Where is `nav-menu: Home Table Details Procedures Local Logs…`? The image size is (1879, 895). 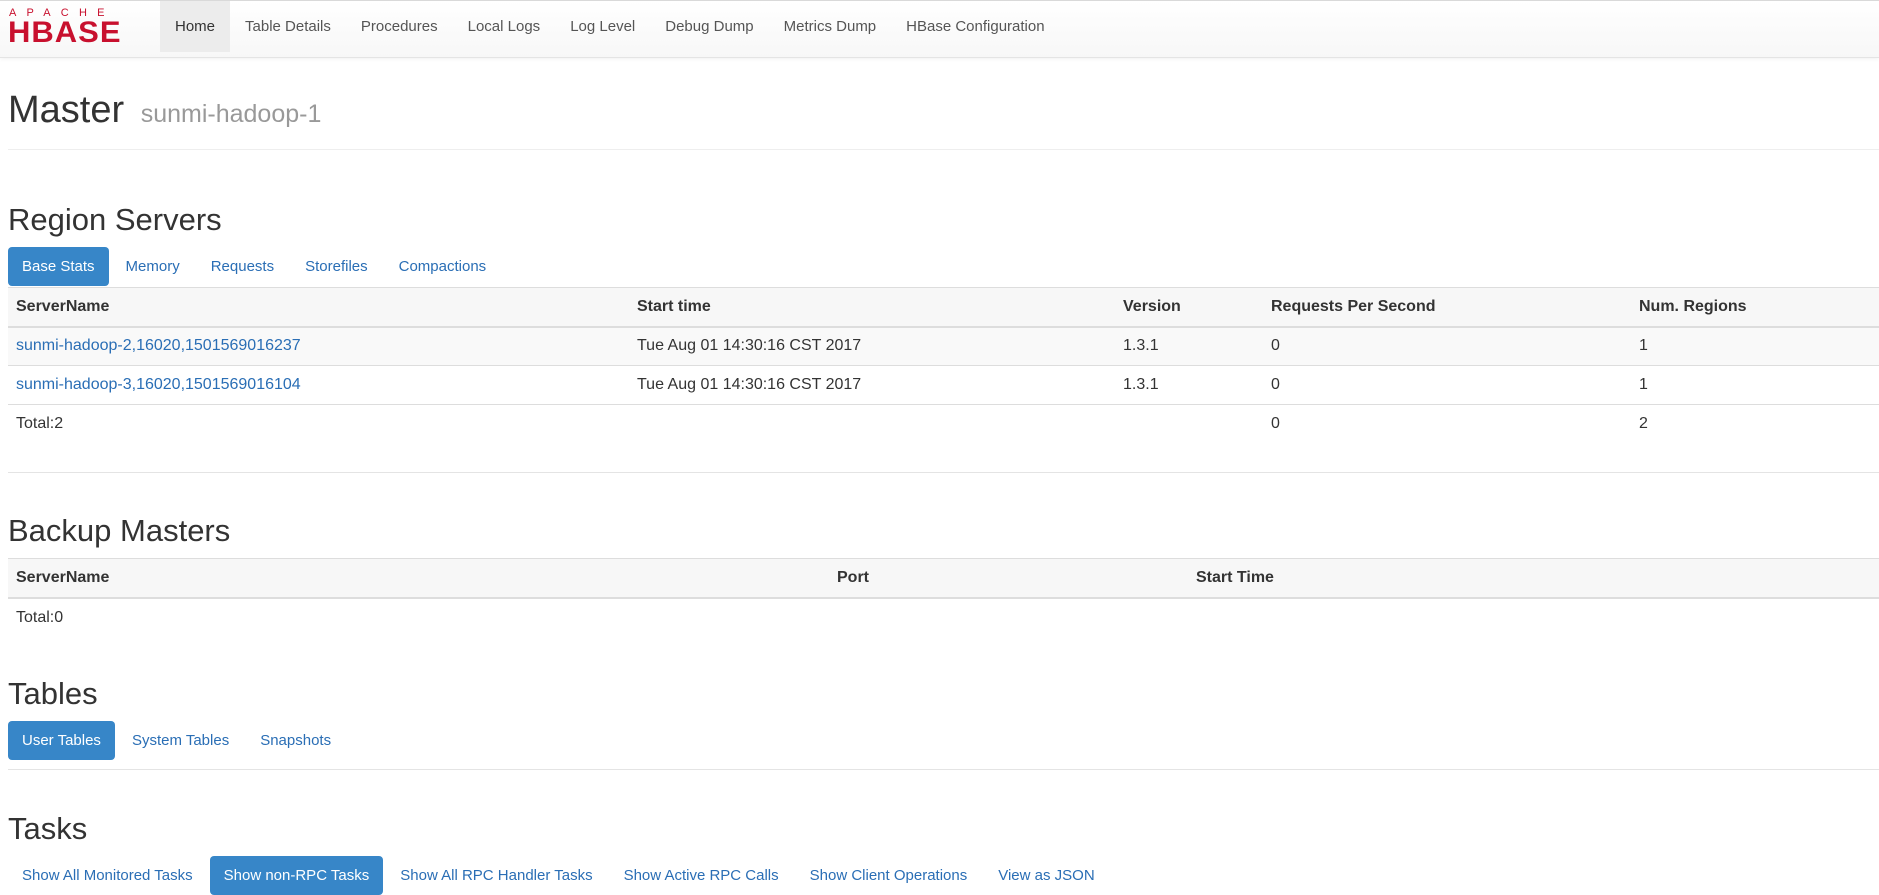
nav-menu: Home Table Details Procedures Local Logs… is located at coordinates (610, 29).